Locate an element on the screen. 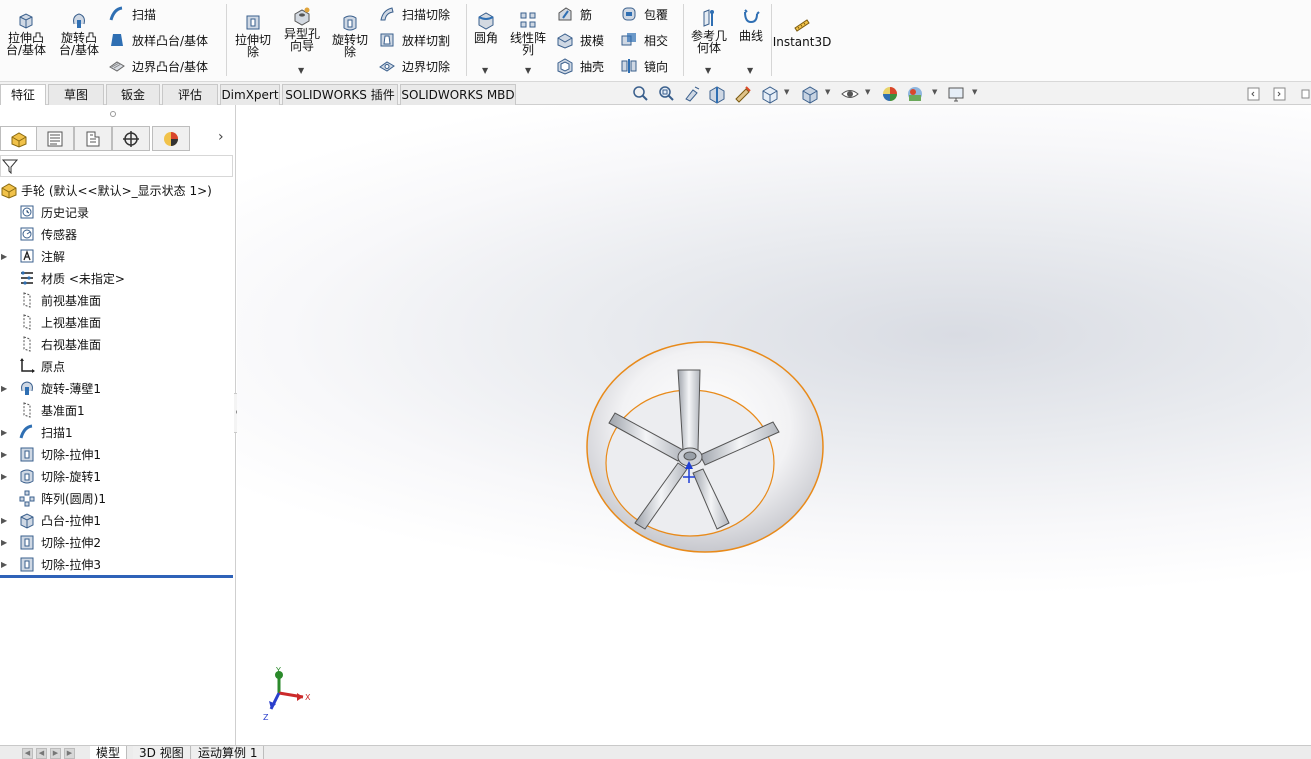  view-settings-icon is located at coordinates (956, 94).